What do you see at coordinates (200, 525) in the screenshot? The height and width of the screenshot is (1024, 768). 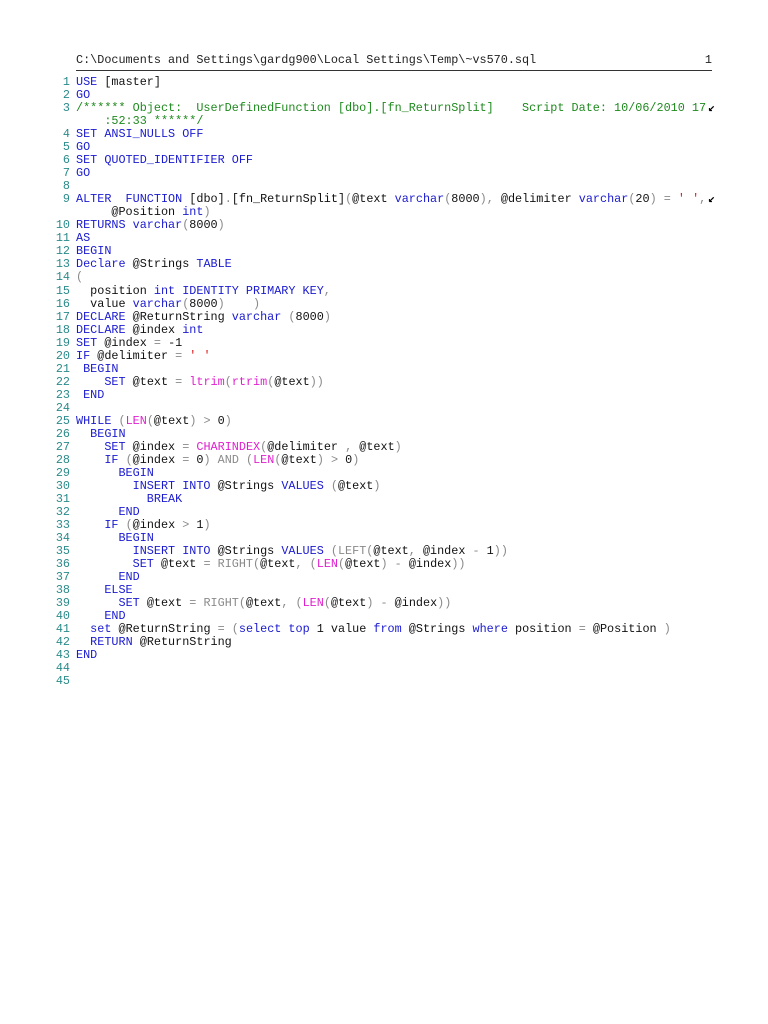 I see `code-token: 1` at bounding box center [200, 525].